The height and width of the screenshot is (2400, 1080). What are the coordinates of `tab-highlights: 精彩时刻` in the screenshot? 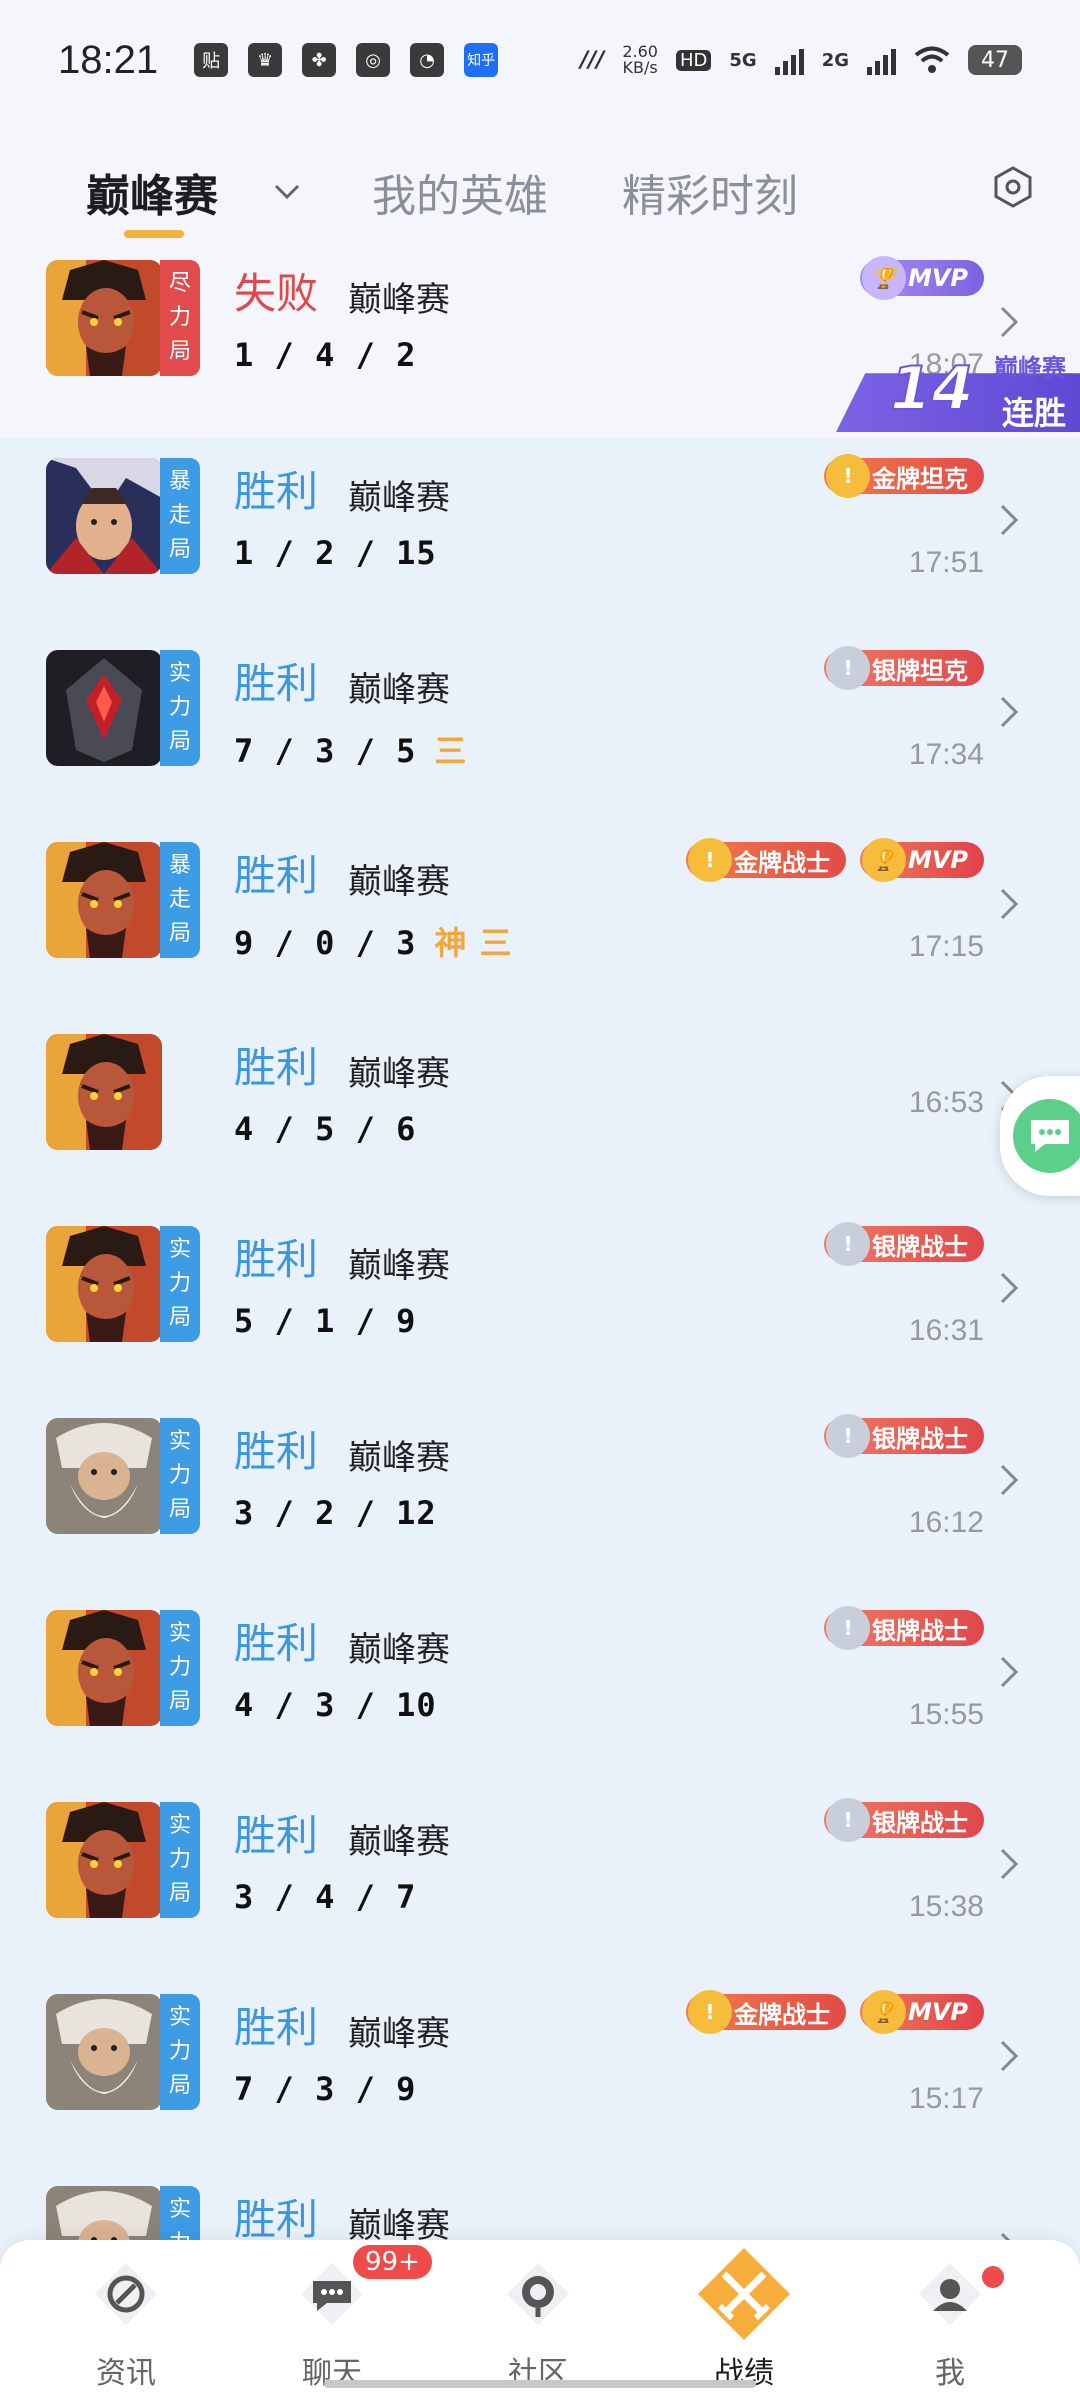 It's located at (710, 192).